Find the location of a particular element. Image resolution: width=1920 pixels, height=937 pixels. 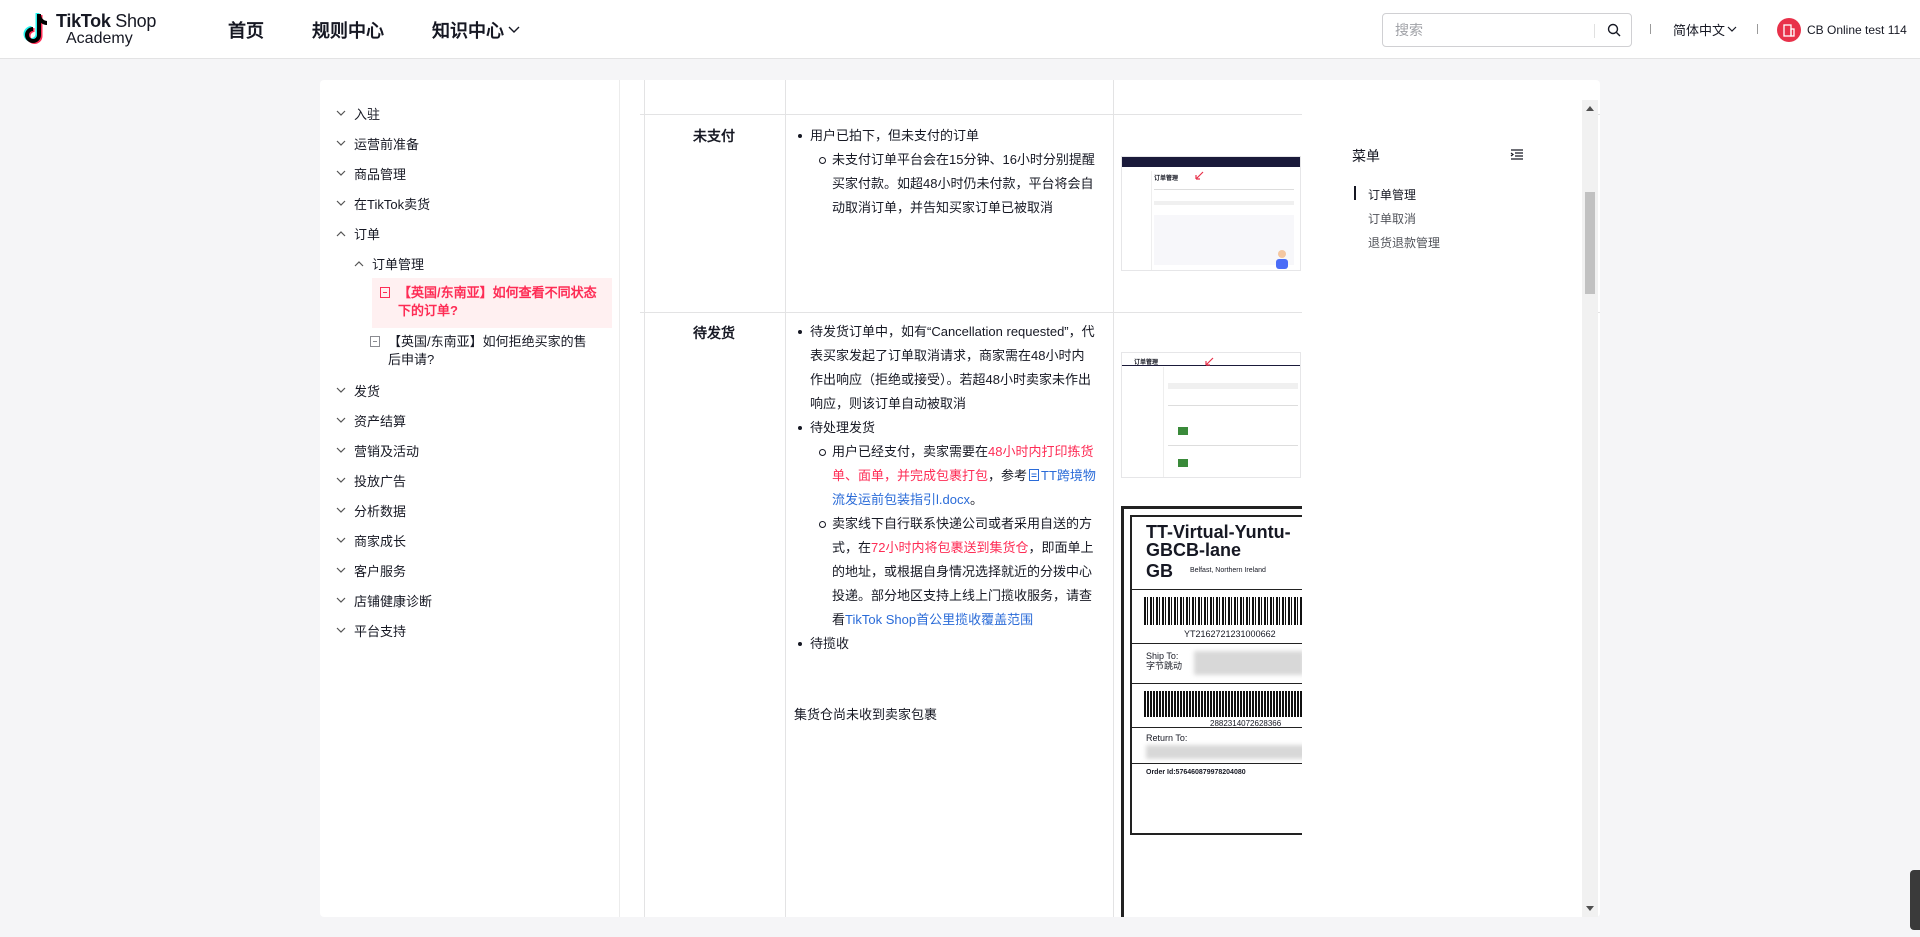

order-id: Order Id:576460879978204080 is located at coordinates (1196, 772).